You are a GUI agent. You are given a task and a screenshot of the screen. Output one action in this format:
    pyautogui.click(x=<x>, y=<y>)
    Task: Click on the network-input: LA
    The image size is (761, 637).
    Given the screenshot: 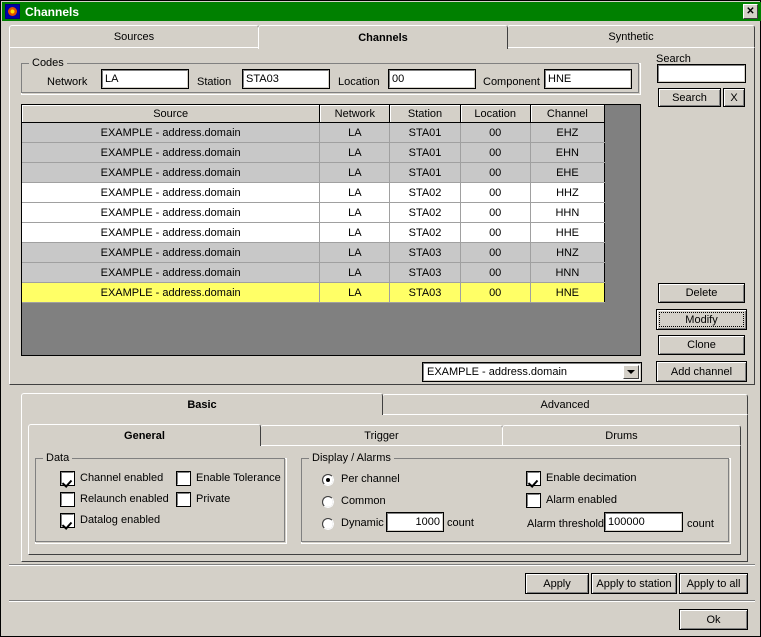 What is the action you would take?
    pyautogui.click(x=145, y=79)
    